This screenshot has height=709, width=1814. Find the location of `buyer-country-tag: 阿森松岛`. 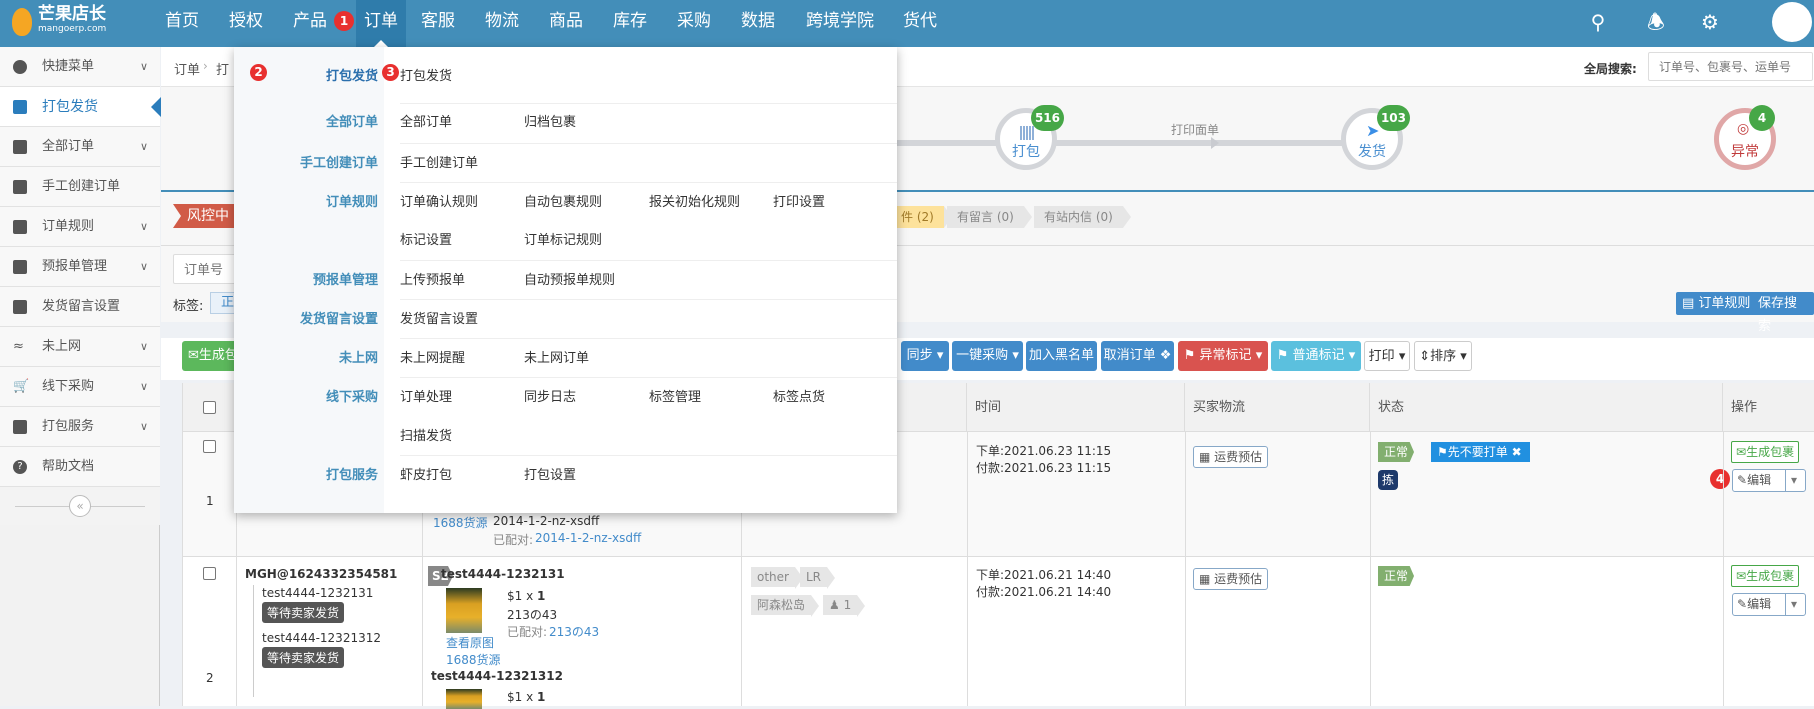

buyer-country-tag: 阿森松岛 is located at coordinates (785, 606).